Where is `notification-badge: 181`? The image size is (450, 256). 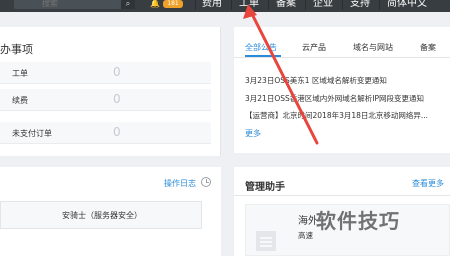
notification-badge: 181 is located at coordinates (173, 4).